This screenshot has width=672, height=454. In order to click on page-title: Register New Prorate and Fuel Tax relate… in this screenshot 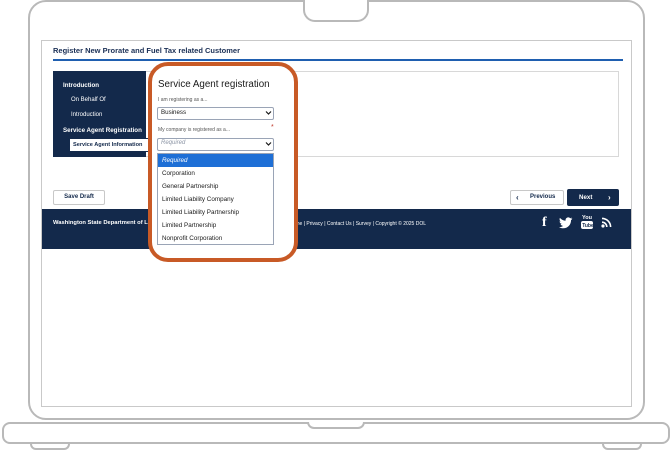, I will do `click(146, 50)`.